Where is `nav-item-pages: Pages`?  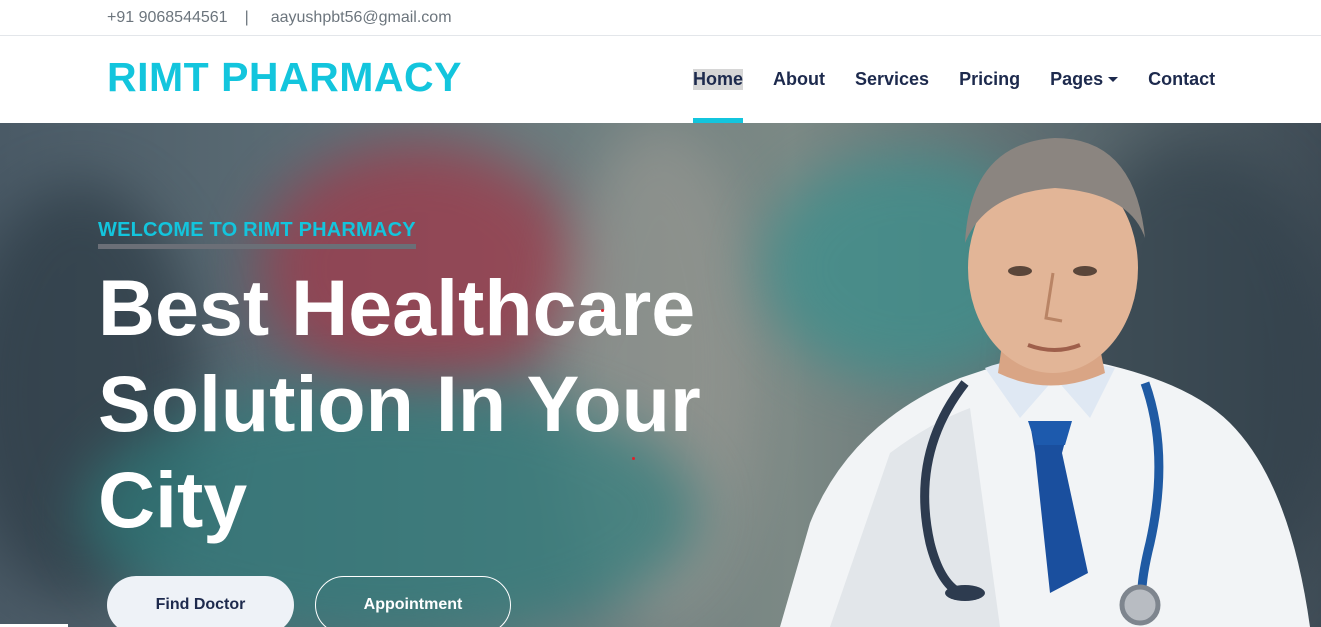
nav-item-pages: Pages is located at coordinates (1084, 79).